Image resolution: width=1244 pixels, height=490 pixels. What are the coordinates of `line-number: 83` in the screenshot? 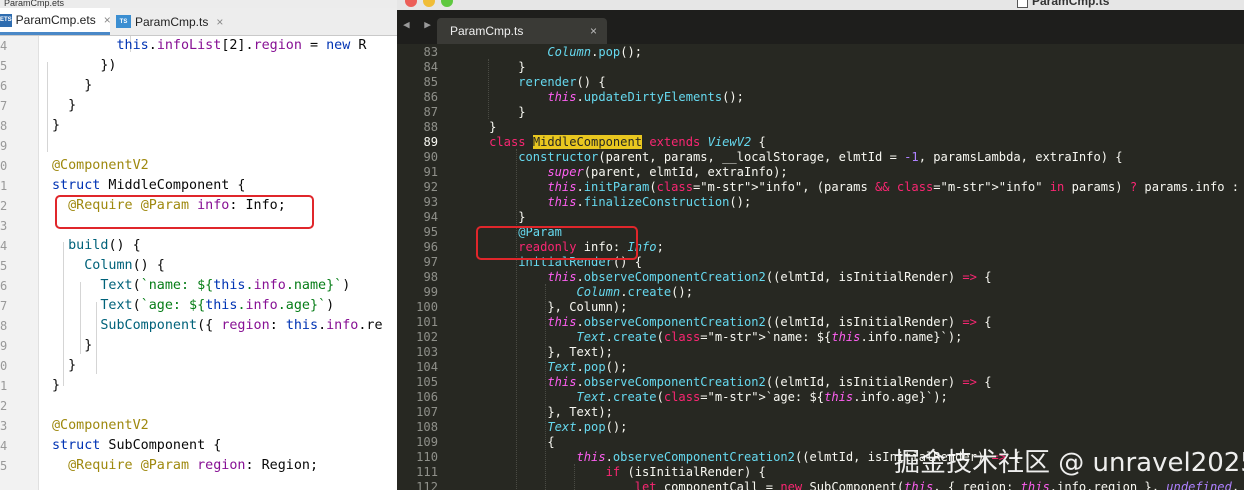 It's located at (430, 52).